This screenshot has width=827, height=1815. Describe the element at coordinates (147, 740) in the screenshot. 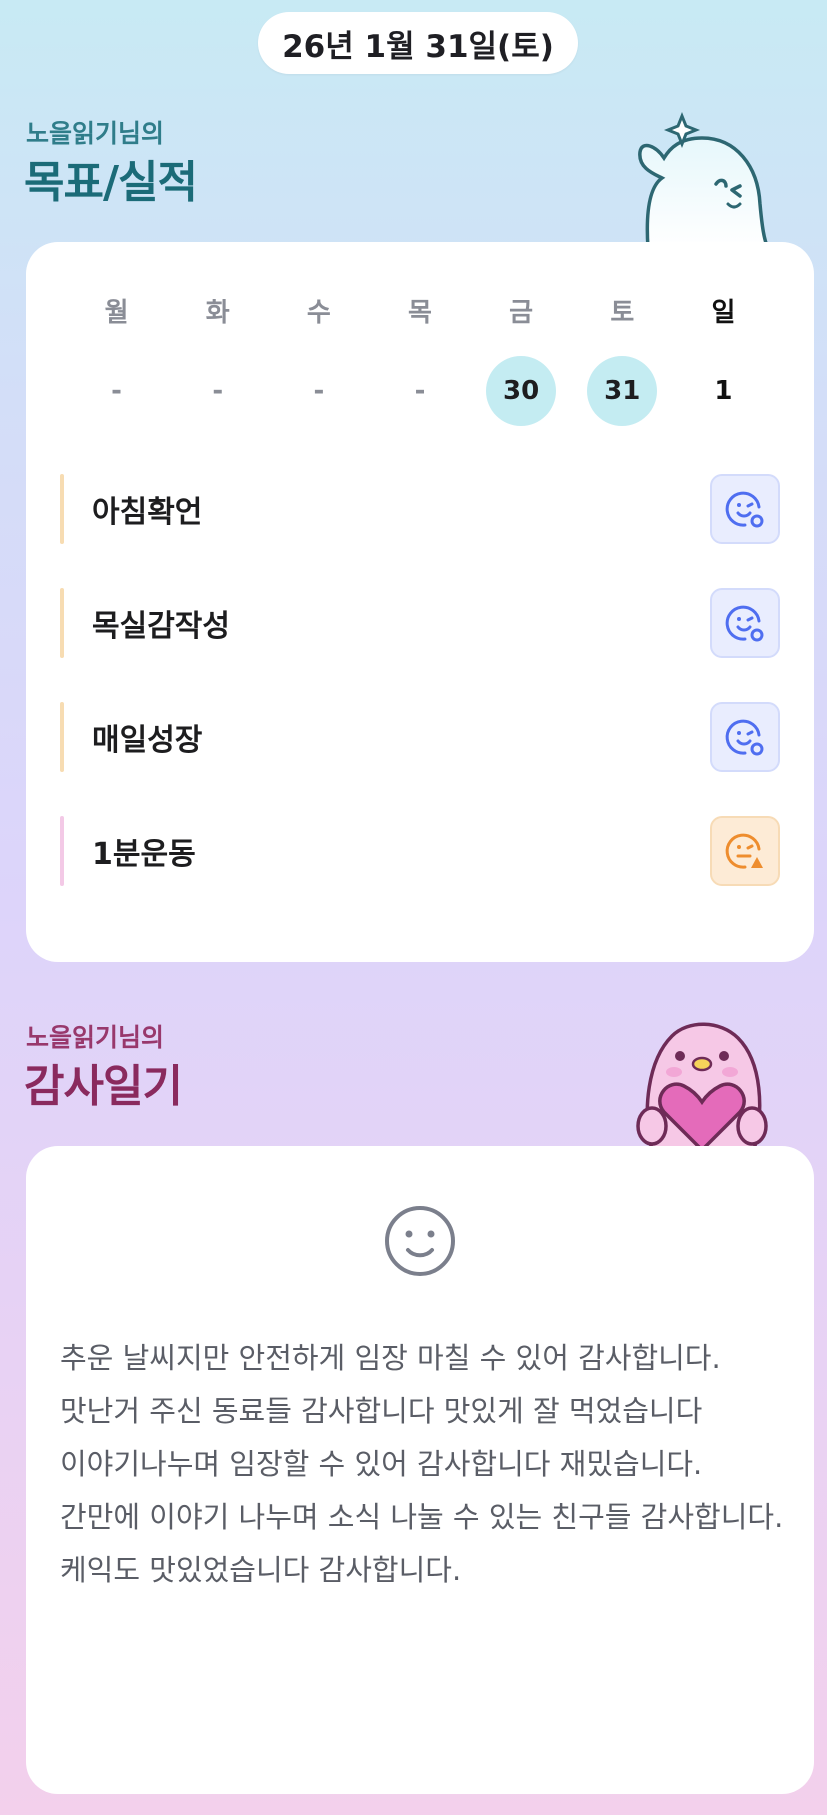

I see `goal-label: 매일성장` at that location.